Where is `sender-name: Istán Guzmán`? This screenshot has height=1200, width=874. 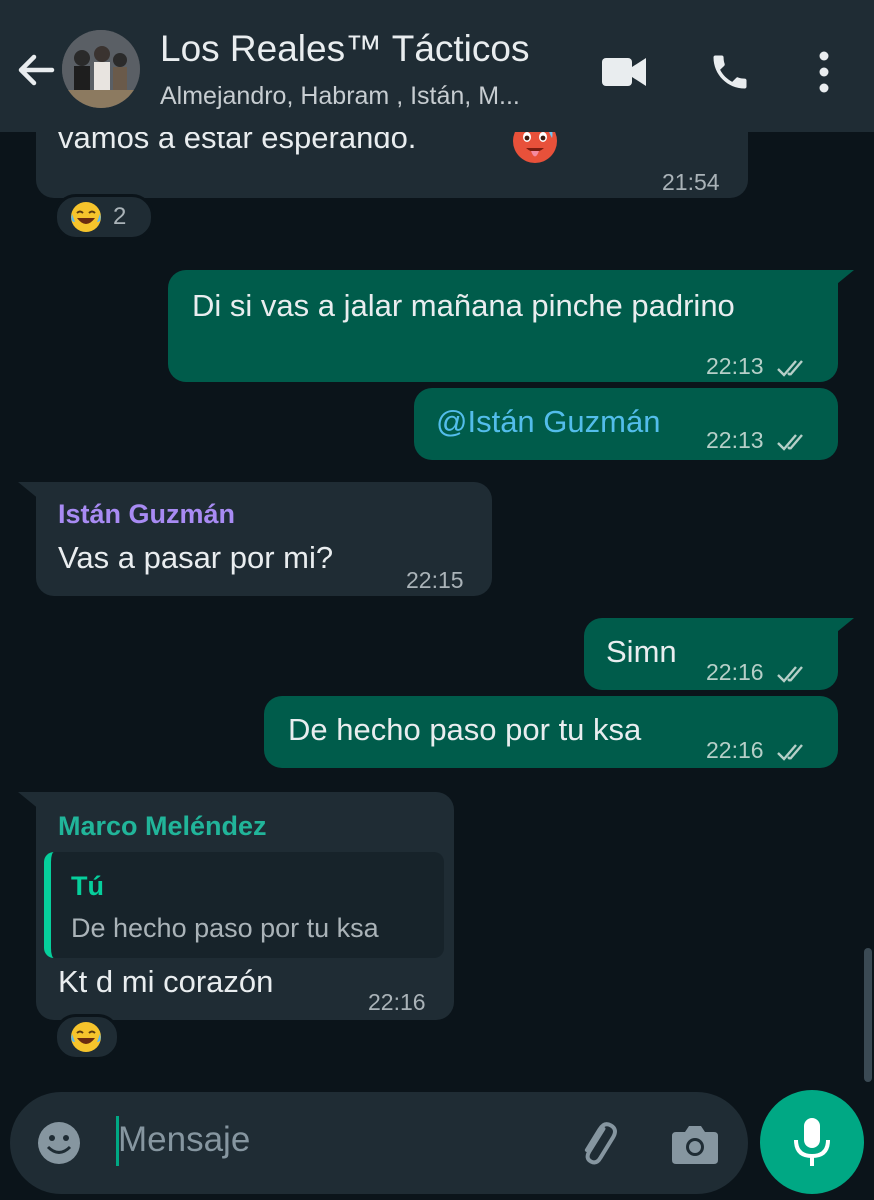
sender-name: Istán Guzmán is located at coordinates (146, 514).